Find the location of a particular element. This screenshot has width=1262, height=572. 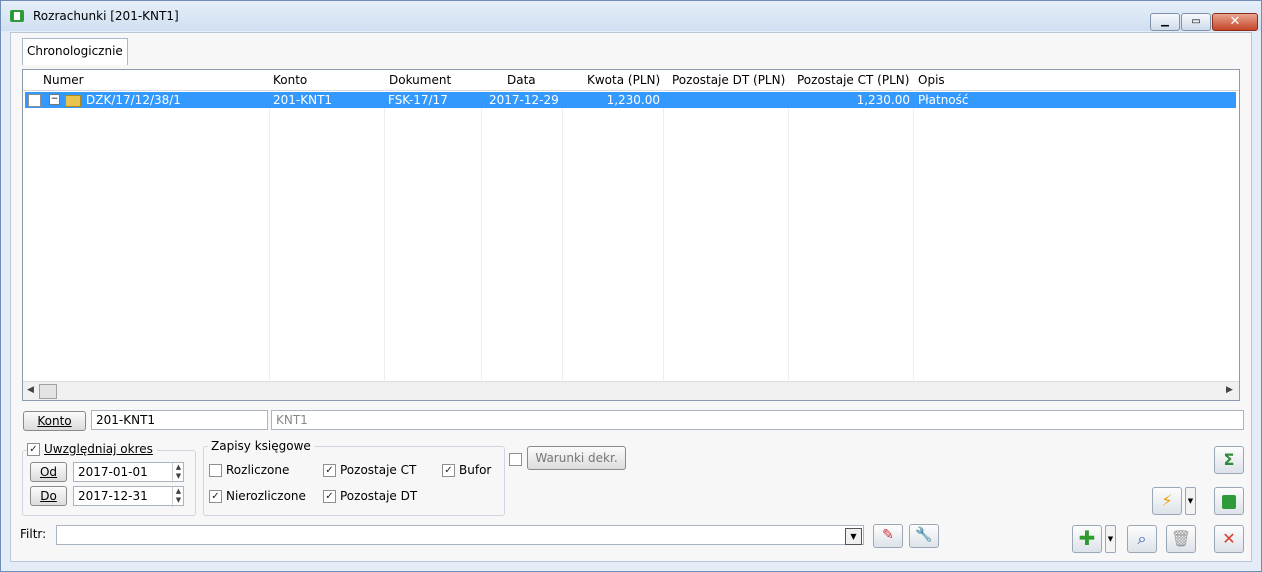

okres-group is located at coordinates (109, 483).